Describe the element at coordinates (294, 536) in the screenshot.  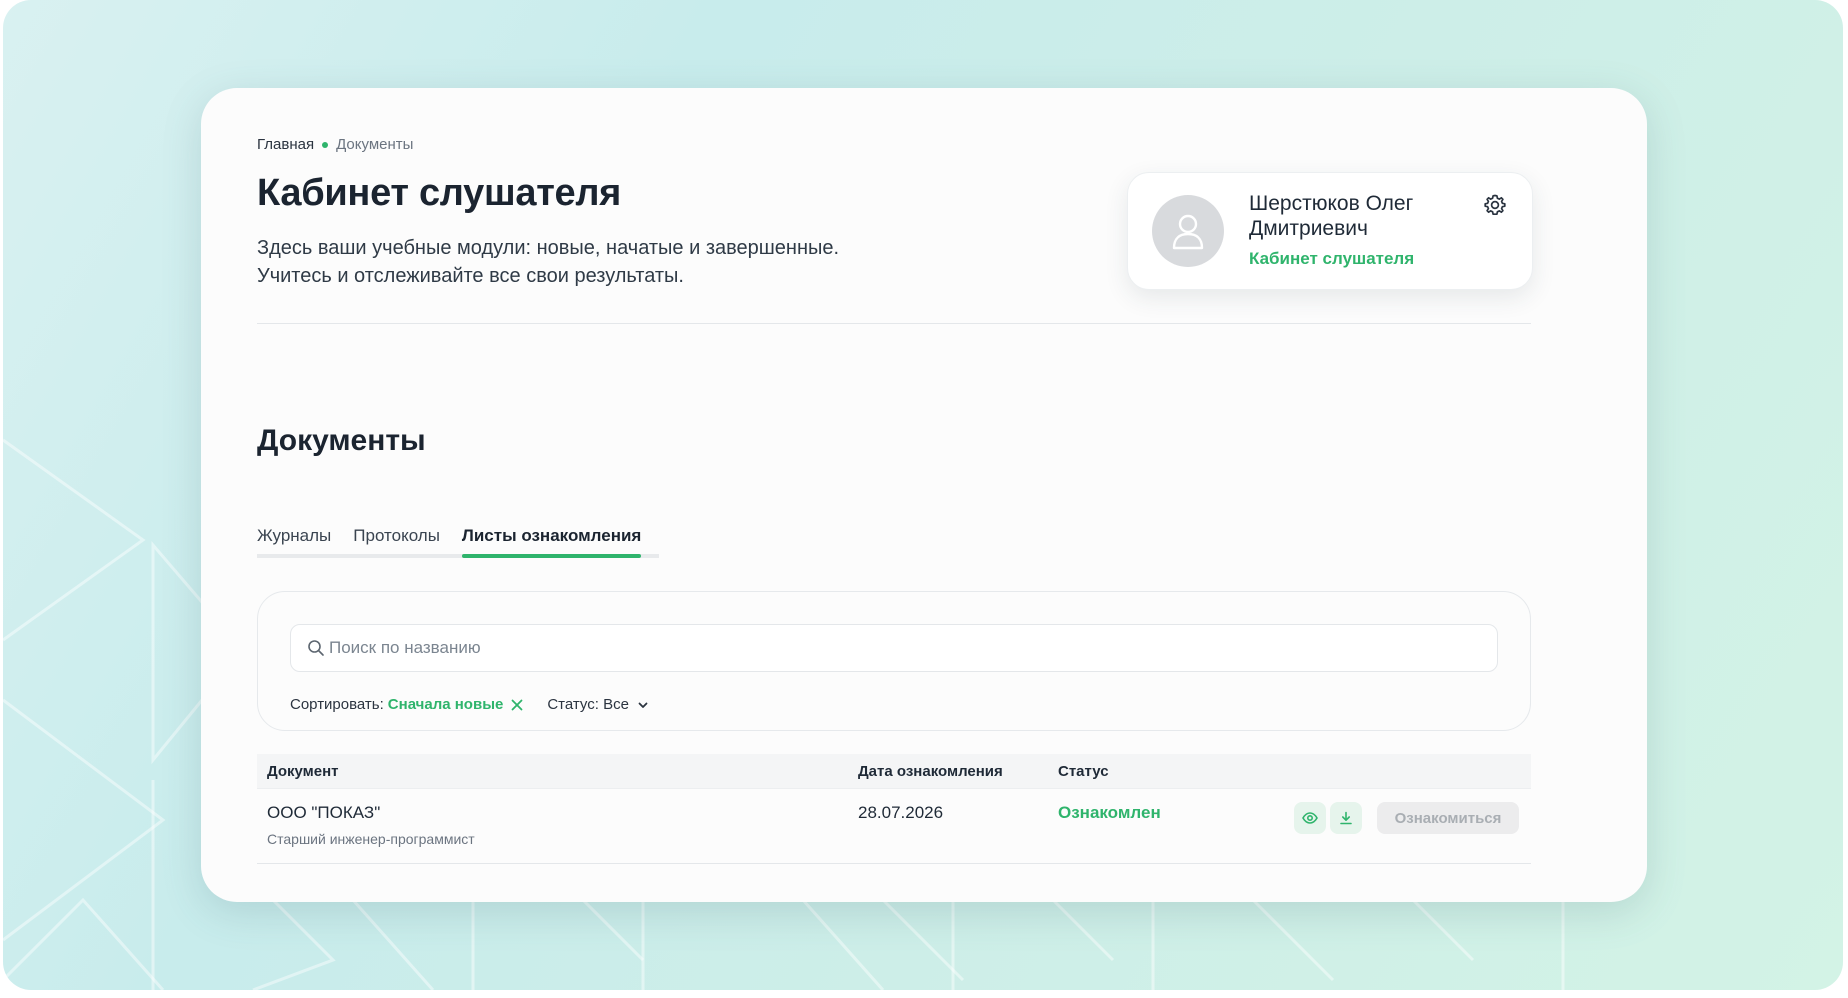
I see `tab-journals: Журналы` at that location.